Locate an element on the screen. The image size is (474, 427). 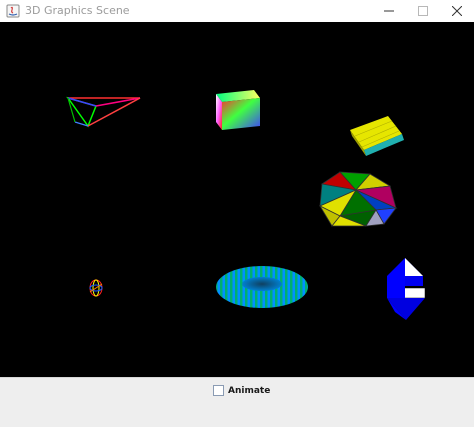
icosahedron is located at coordinates (358, 199).